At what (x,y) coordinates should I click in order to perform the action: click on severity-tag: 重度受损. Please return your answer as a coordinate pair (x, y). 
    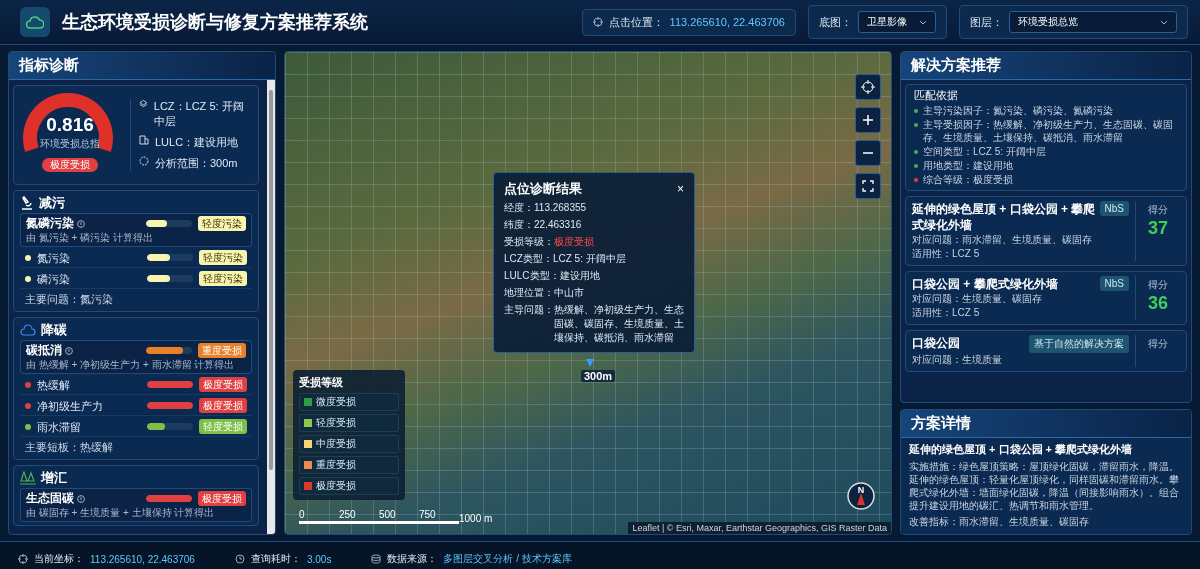
    Looking at the image, I should click on (222, 350).